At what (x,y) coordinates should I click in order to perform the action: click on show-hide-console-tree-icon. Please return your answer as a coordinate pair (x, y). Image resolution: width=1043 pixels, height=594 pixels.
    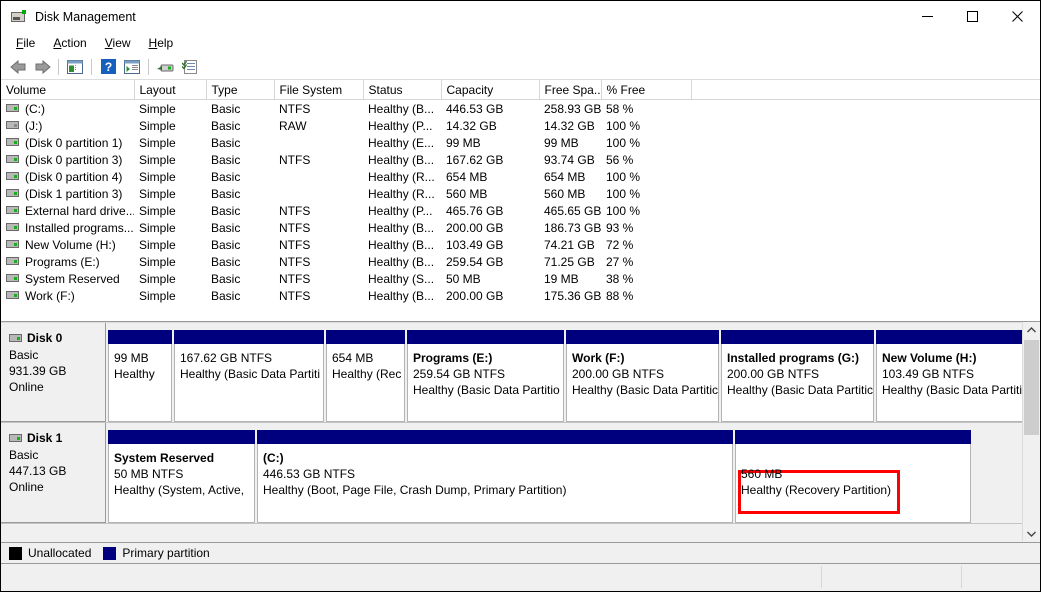
    Looking at the image, I should click on (75, 67).